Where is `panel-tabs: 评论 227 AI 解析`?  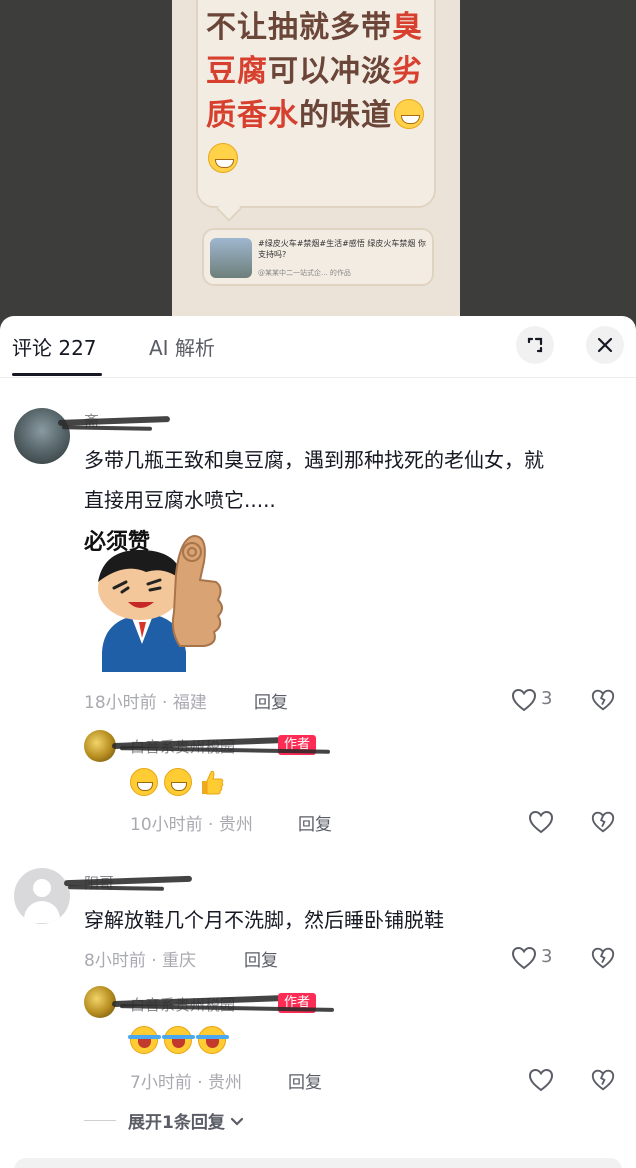 panel-tabs: 评论 227 AI 解析 is located at coordinates (318, 347).